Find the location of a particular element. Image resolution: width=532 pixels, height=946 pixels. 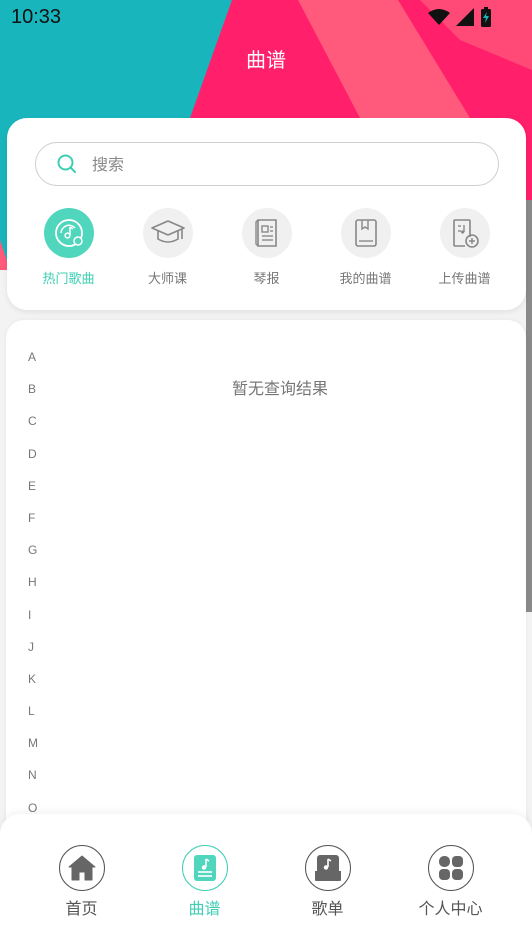

score-icon is located at coordinates (204, 868).